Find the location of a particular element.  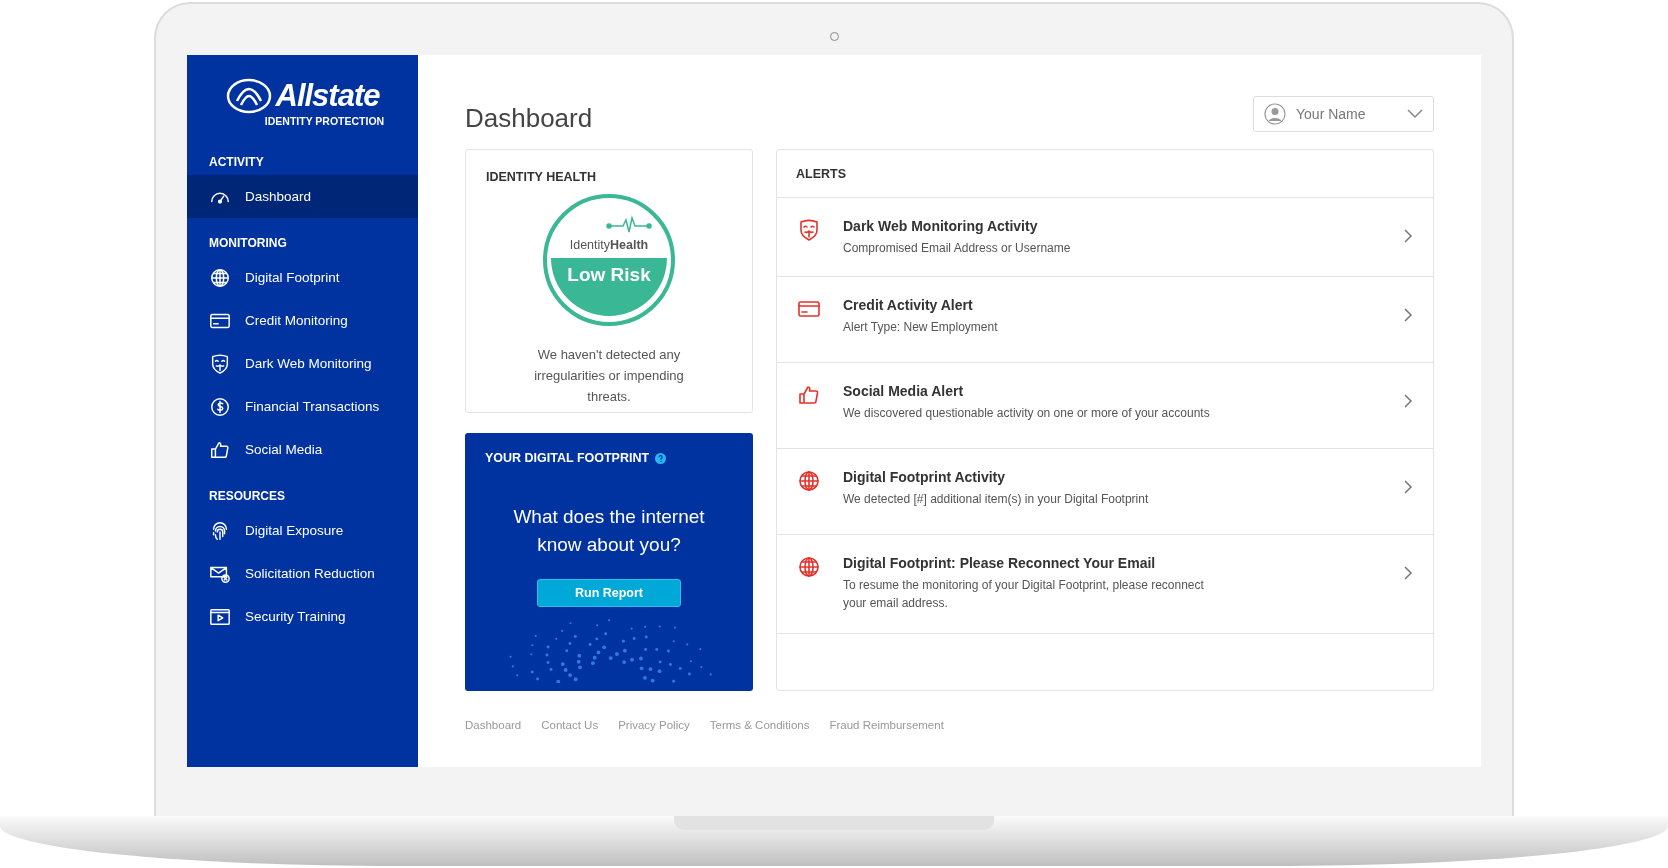

dollar-icon is located at coordinates (220, 406).